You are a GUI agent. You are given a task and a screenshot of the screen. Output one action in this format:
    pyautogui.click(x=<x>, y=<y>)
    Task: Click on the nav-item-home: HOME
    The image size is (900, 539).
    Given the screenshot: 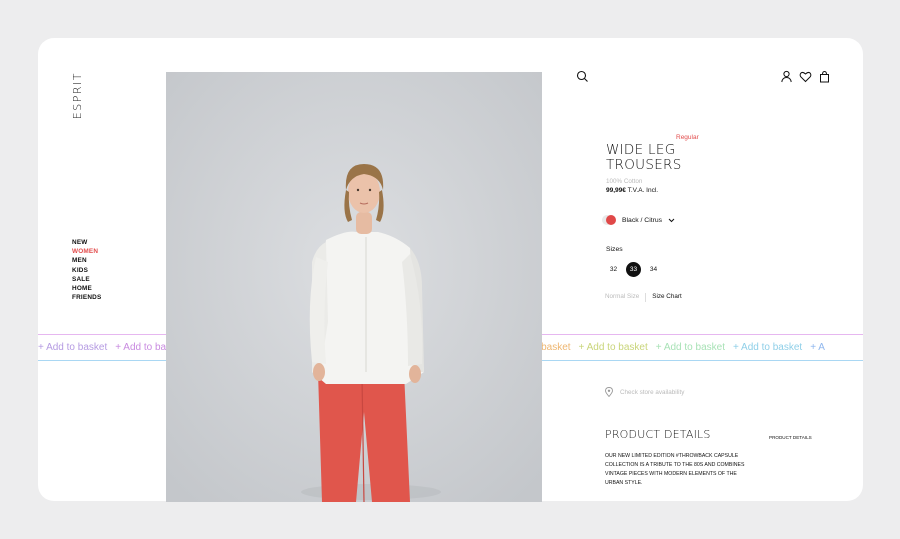 What is the action you would take?
    pyautogui.click(x=86, y=288)
    